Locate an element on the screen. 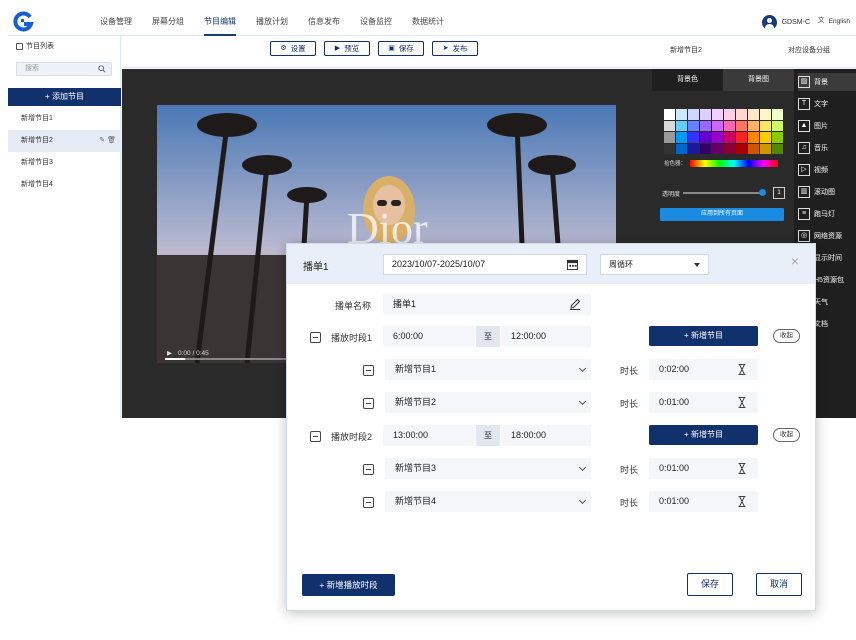 The height and width of the screenshot is (640, 856). apply-all-pages-button: 应用到所有页面 is located at coordinates (722, 214).